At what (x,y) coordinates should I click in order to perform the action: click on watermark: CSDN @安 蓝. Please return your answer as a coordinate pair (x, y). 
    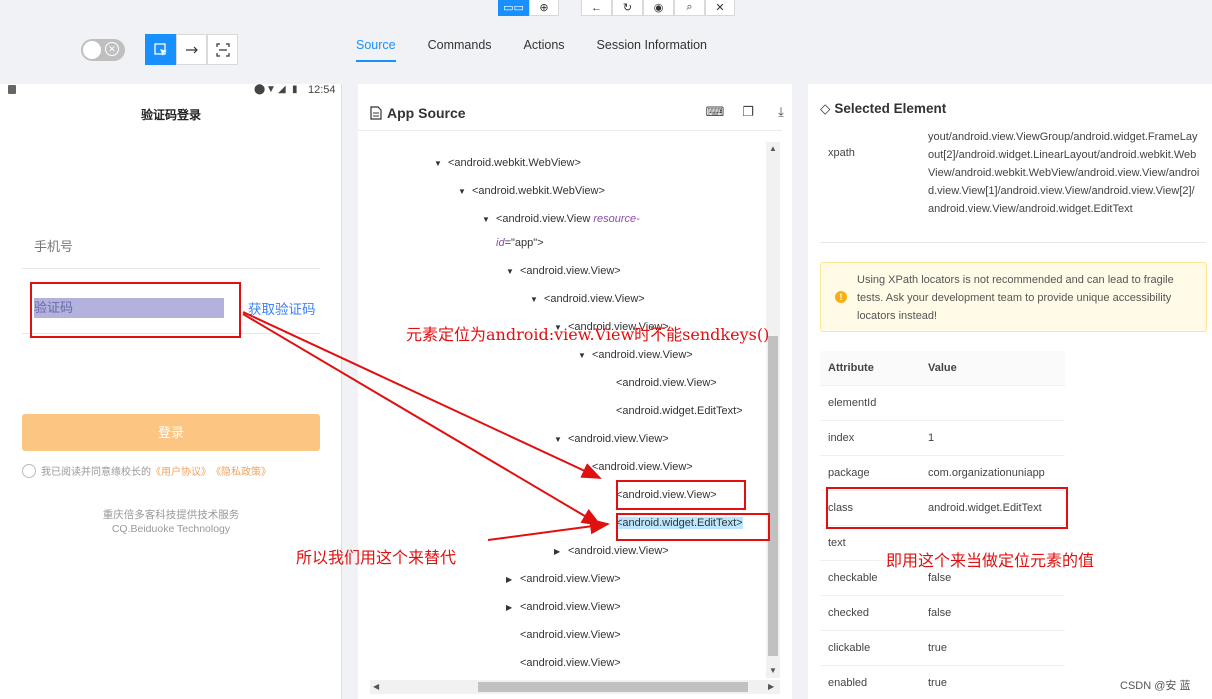
    Looking at the image, I should click on (1155, 686).